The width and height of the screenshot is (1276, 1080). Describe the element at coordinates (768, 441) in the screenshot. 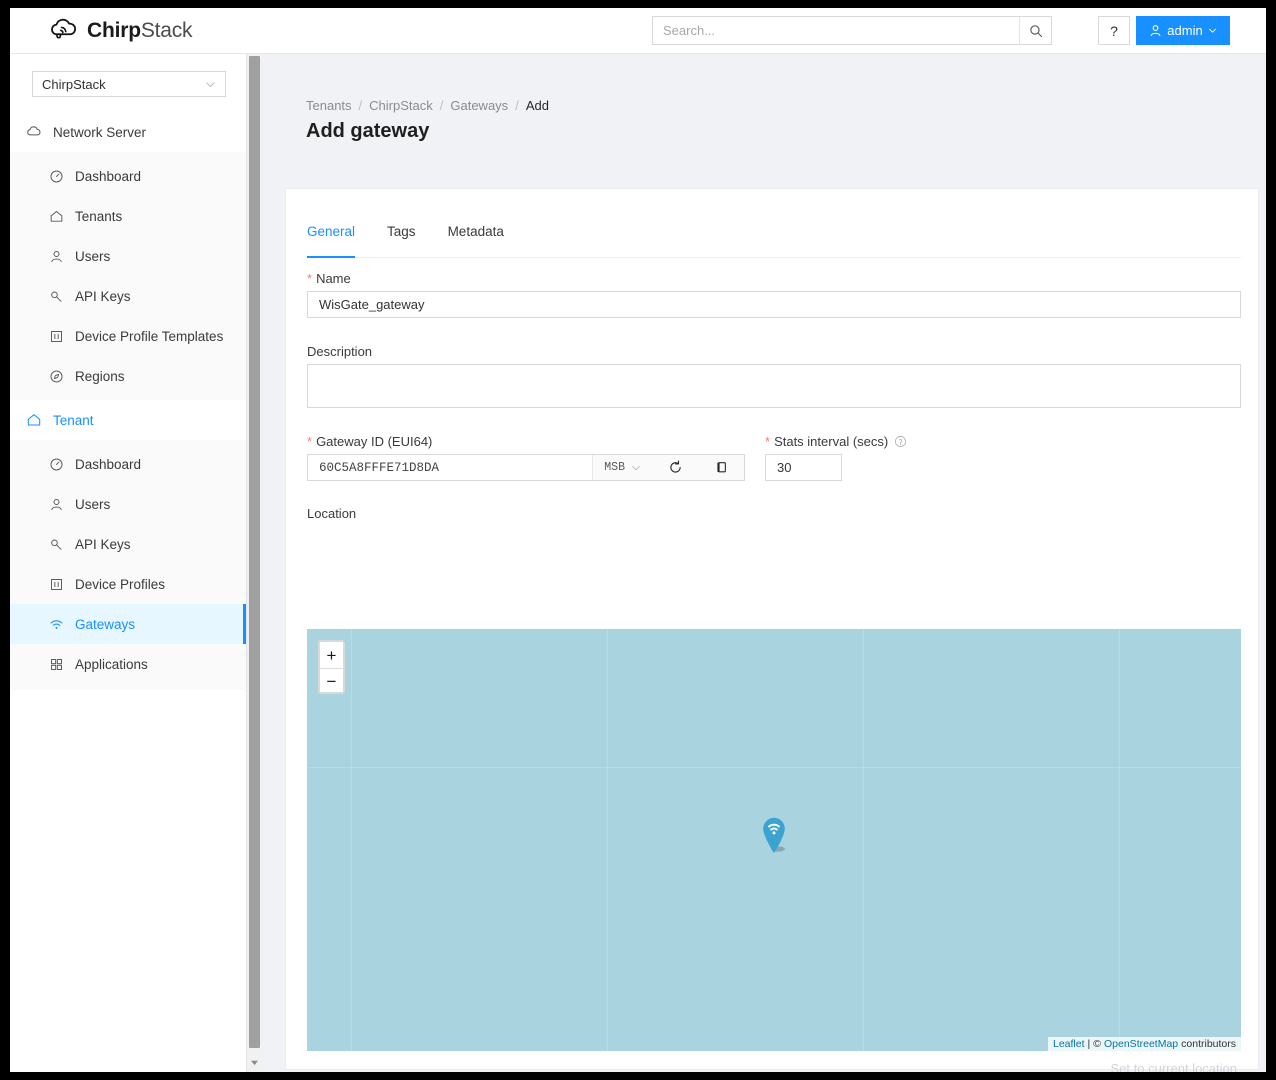

I see `required-marker: *` at that location.